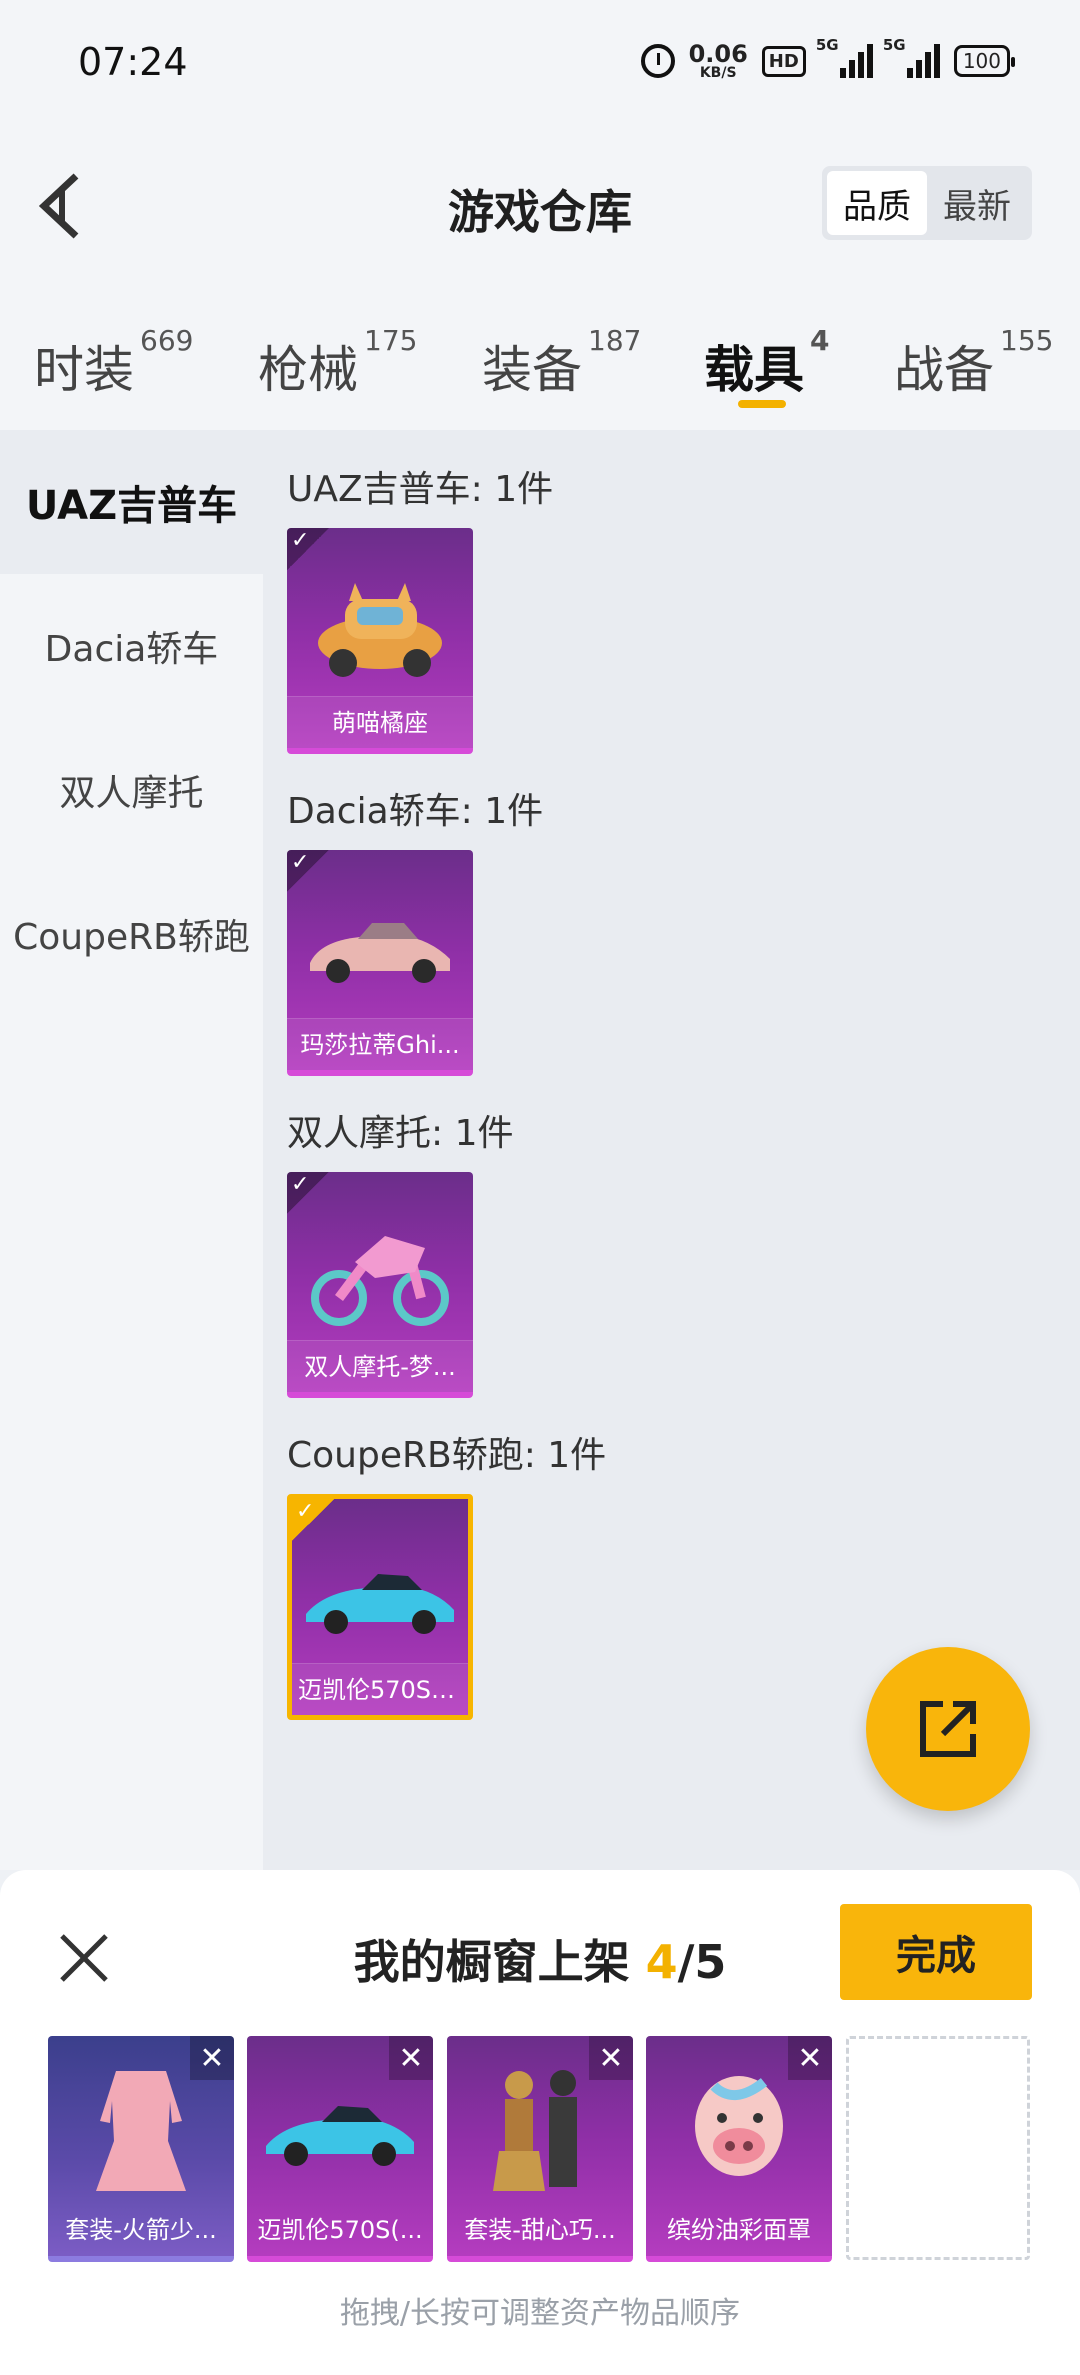  What do you see at coordinates (540, 210) in the screenshot?
I see `header: 游戏仓库 品质 最新` at bounding box center [540, 210].